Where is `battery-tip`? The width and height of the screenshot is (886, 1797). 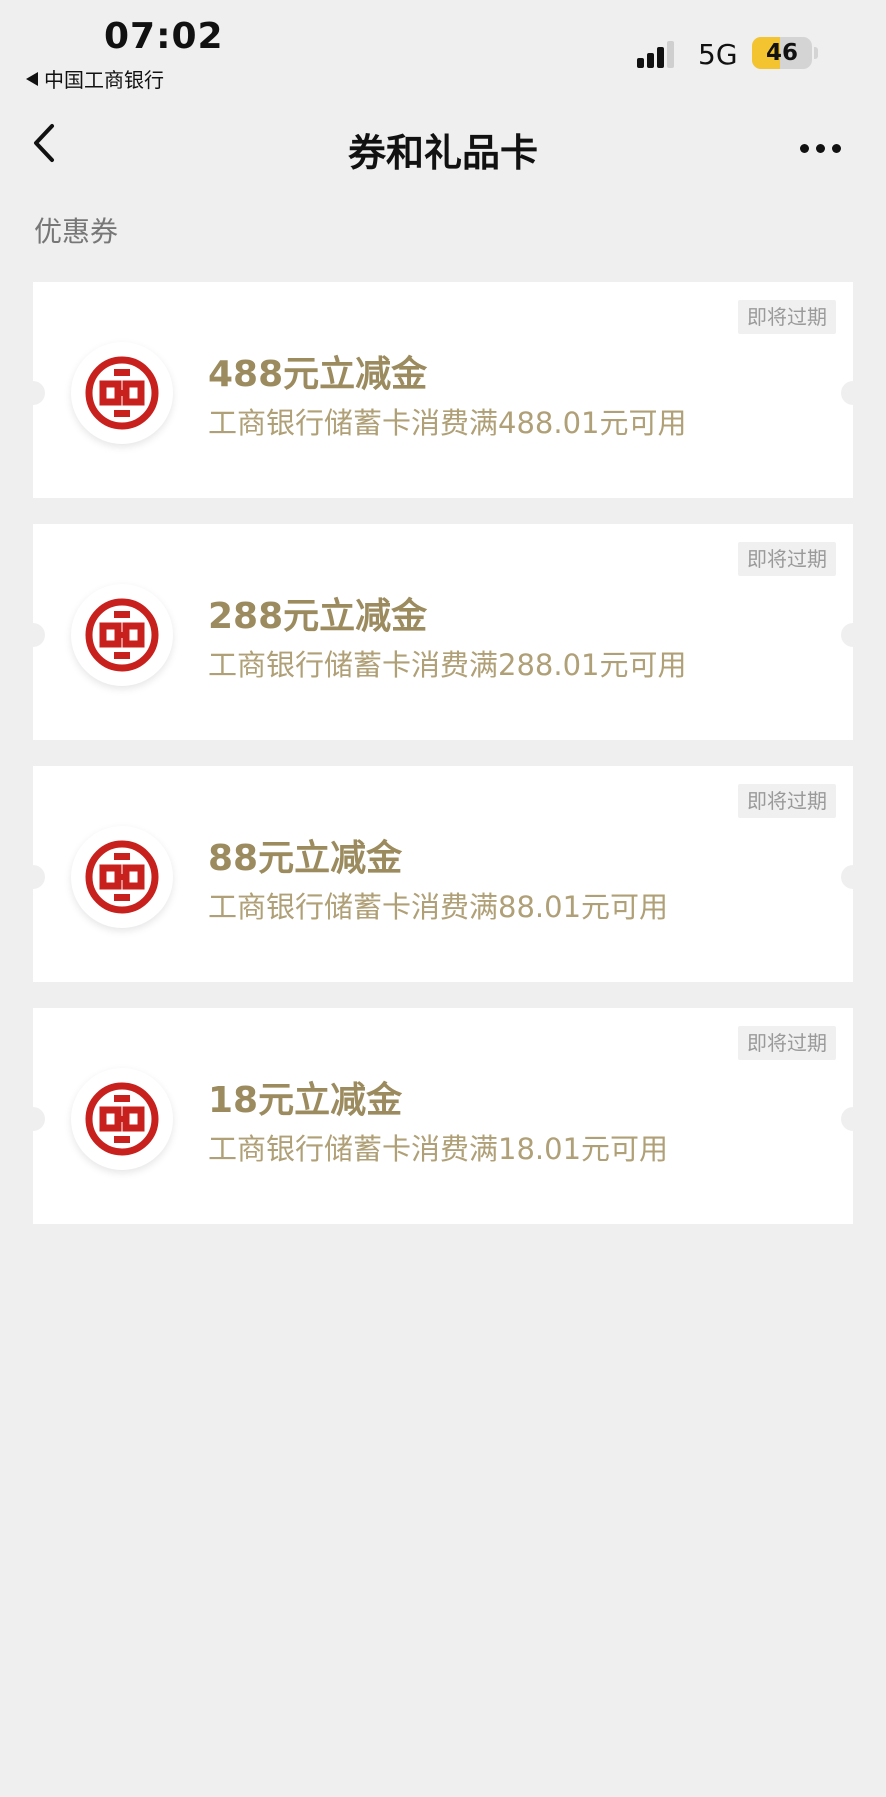 battery-tip is located at coordinates (816, 53).